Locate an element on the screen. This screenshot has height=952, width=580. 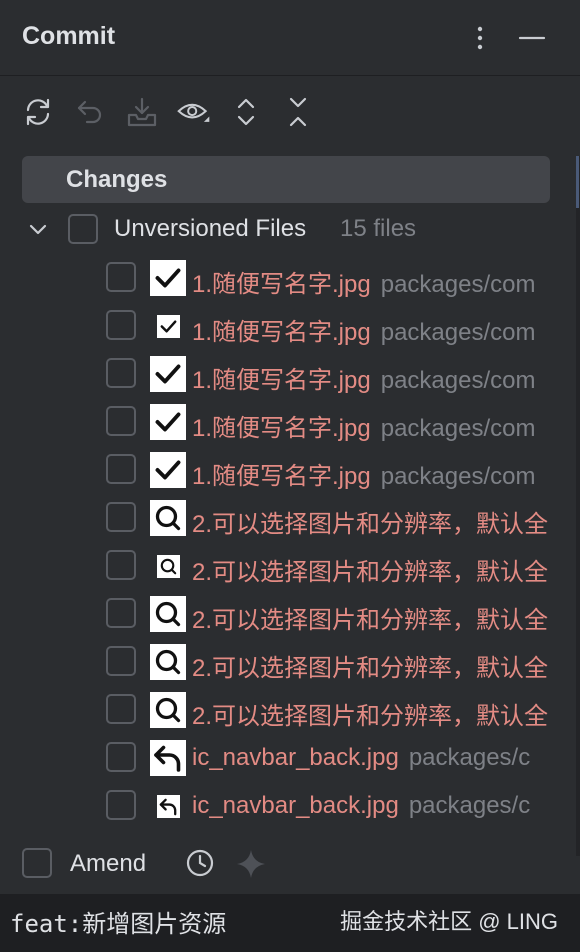
minimize-icon is located at coordinates (532, 38).